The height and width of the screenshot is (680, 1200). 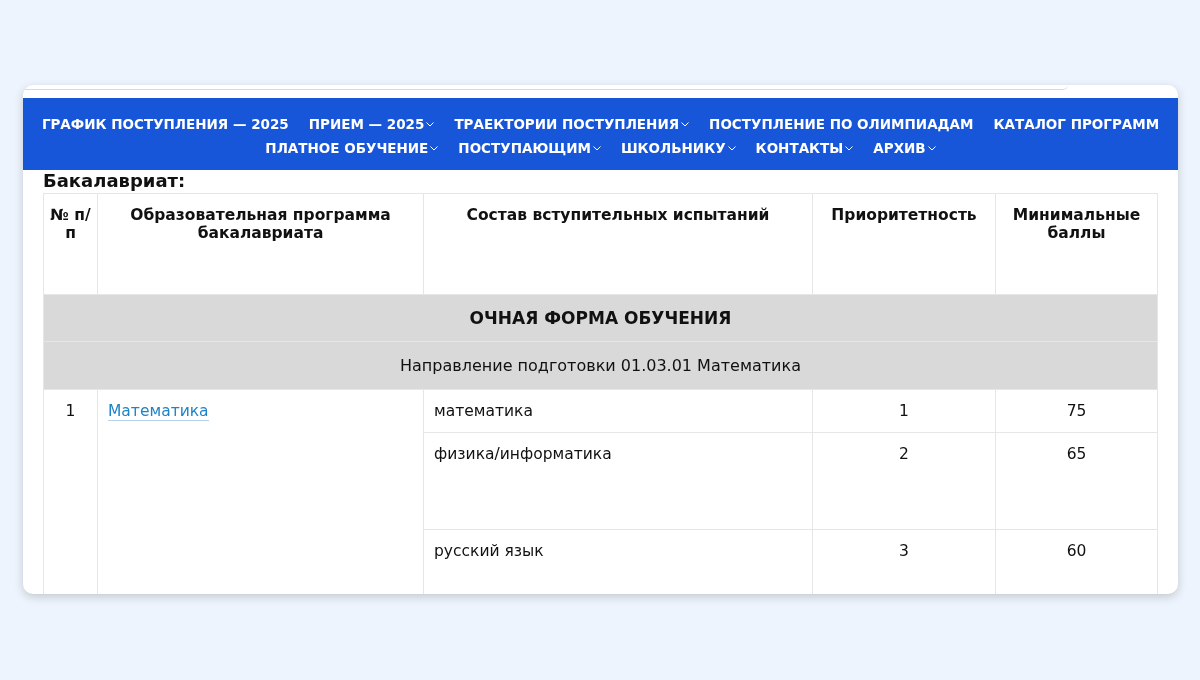 What do you see at coordinates (1076, 411) in the screenshot?
I see `table-cell: 75` at bounding box center [1076, 411].